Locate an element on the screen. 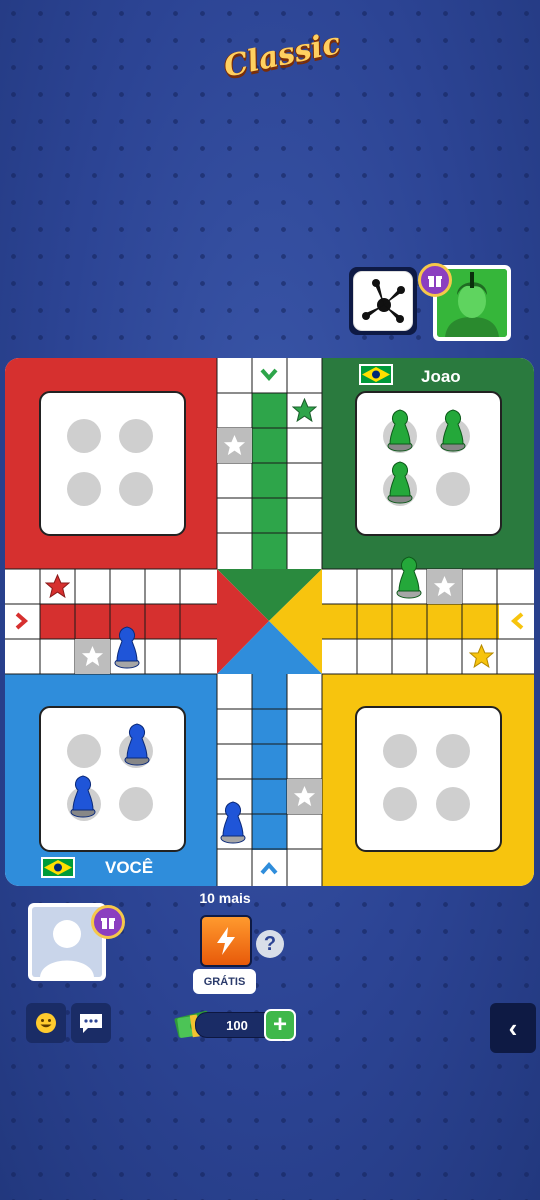  boost-button is located at coordinates (226, 941).